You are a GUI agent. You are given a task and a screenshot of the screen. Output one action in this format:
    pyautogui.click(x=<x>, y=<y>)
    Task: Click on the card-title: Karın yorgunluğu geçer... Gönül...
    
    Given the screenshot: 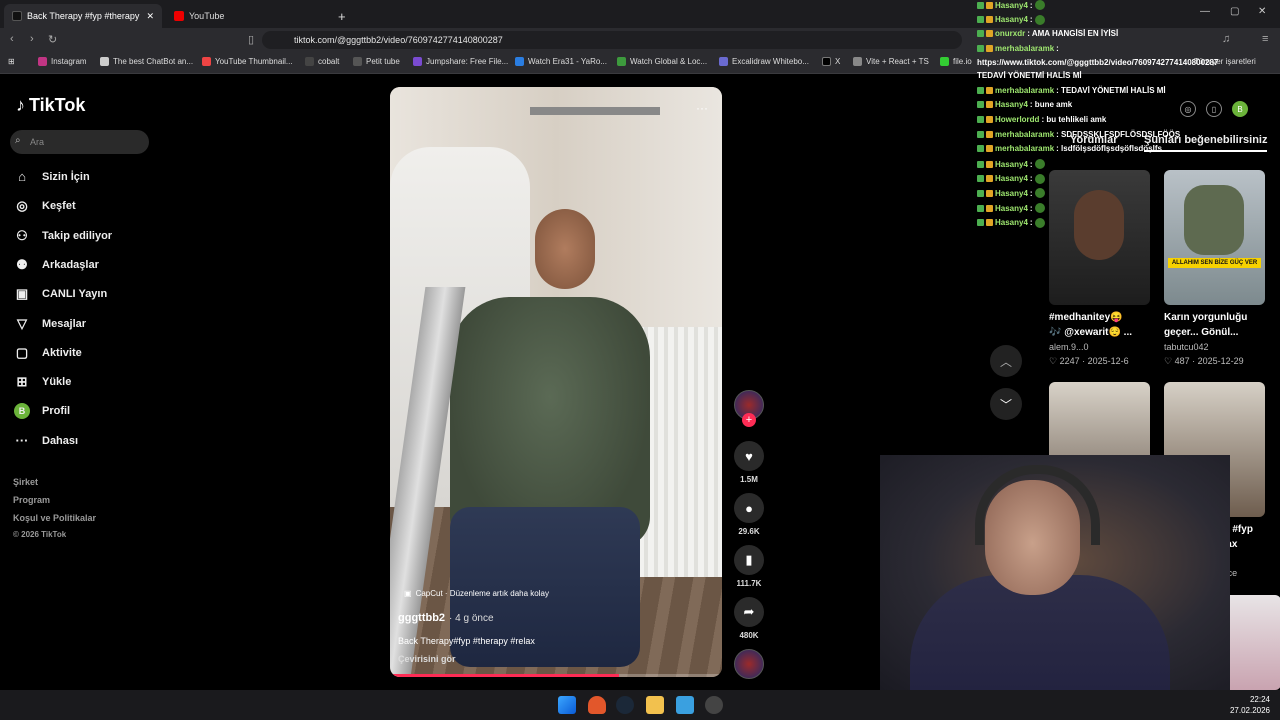 What is the action you would take?
    pyautogui.click(x=1205, y=325)
    